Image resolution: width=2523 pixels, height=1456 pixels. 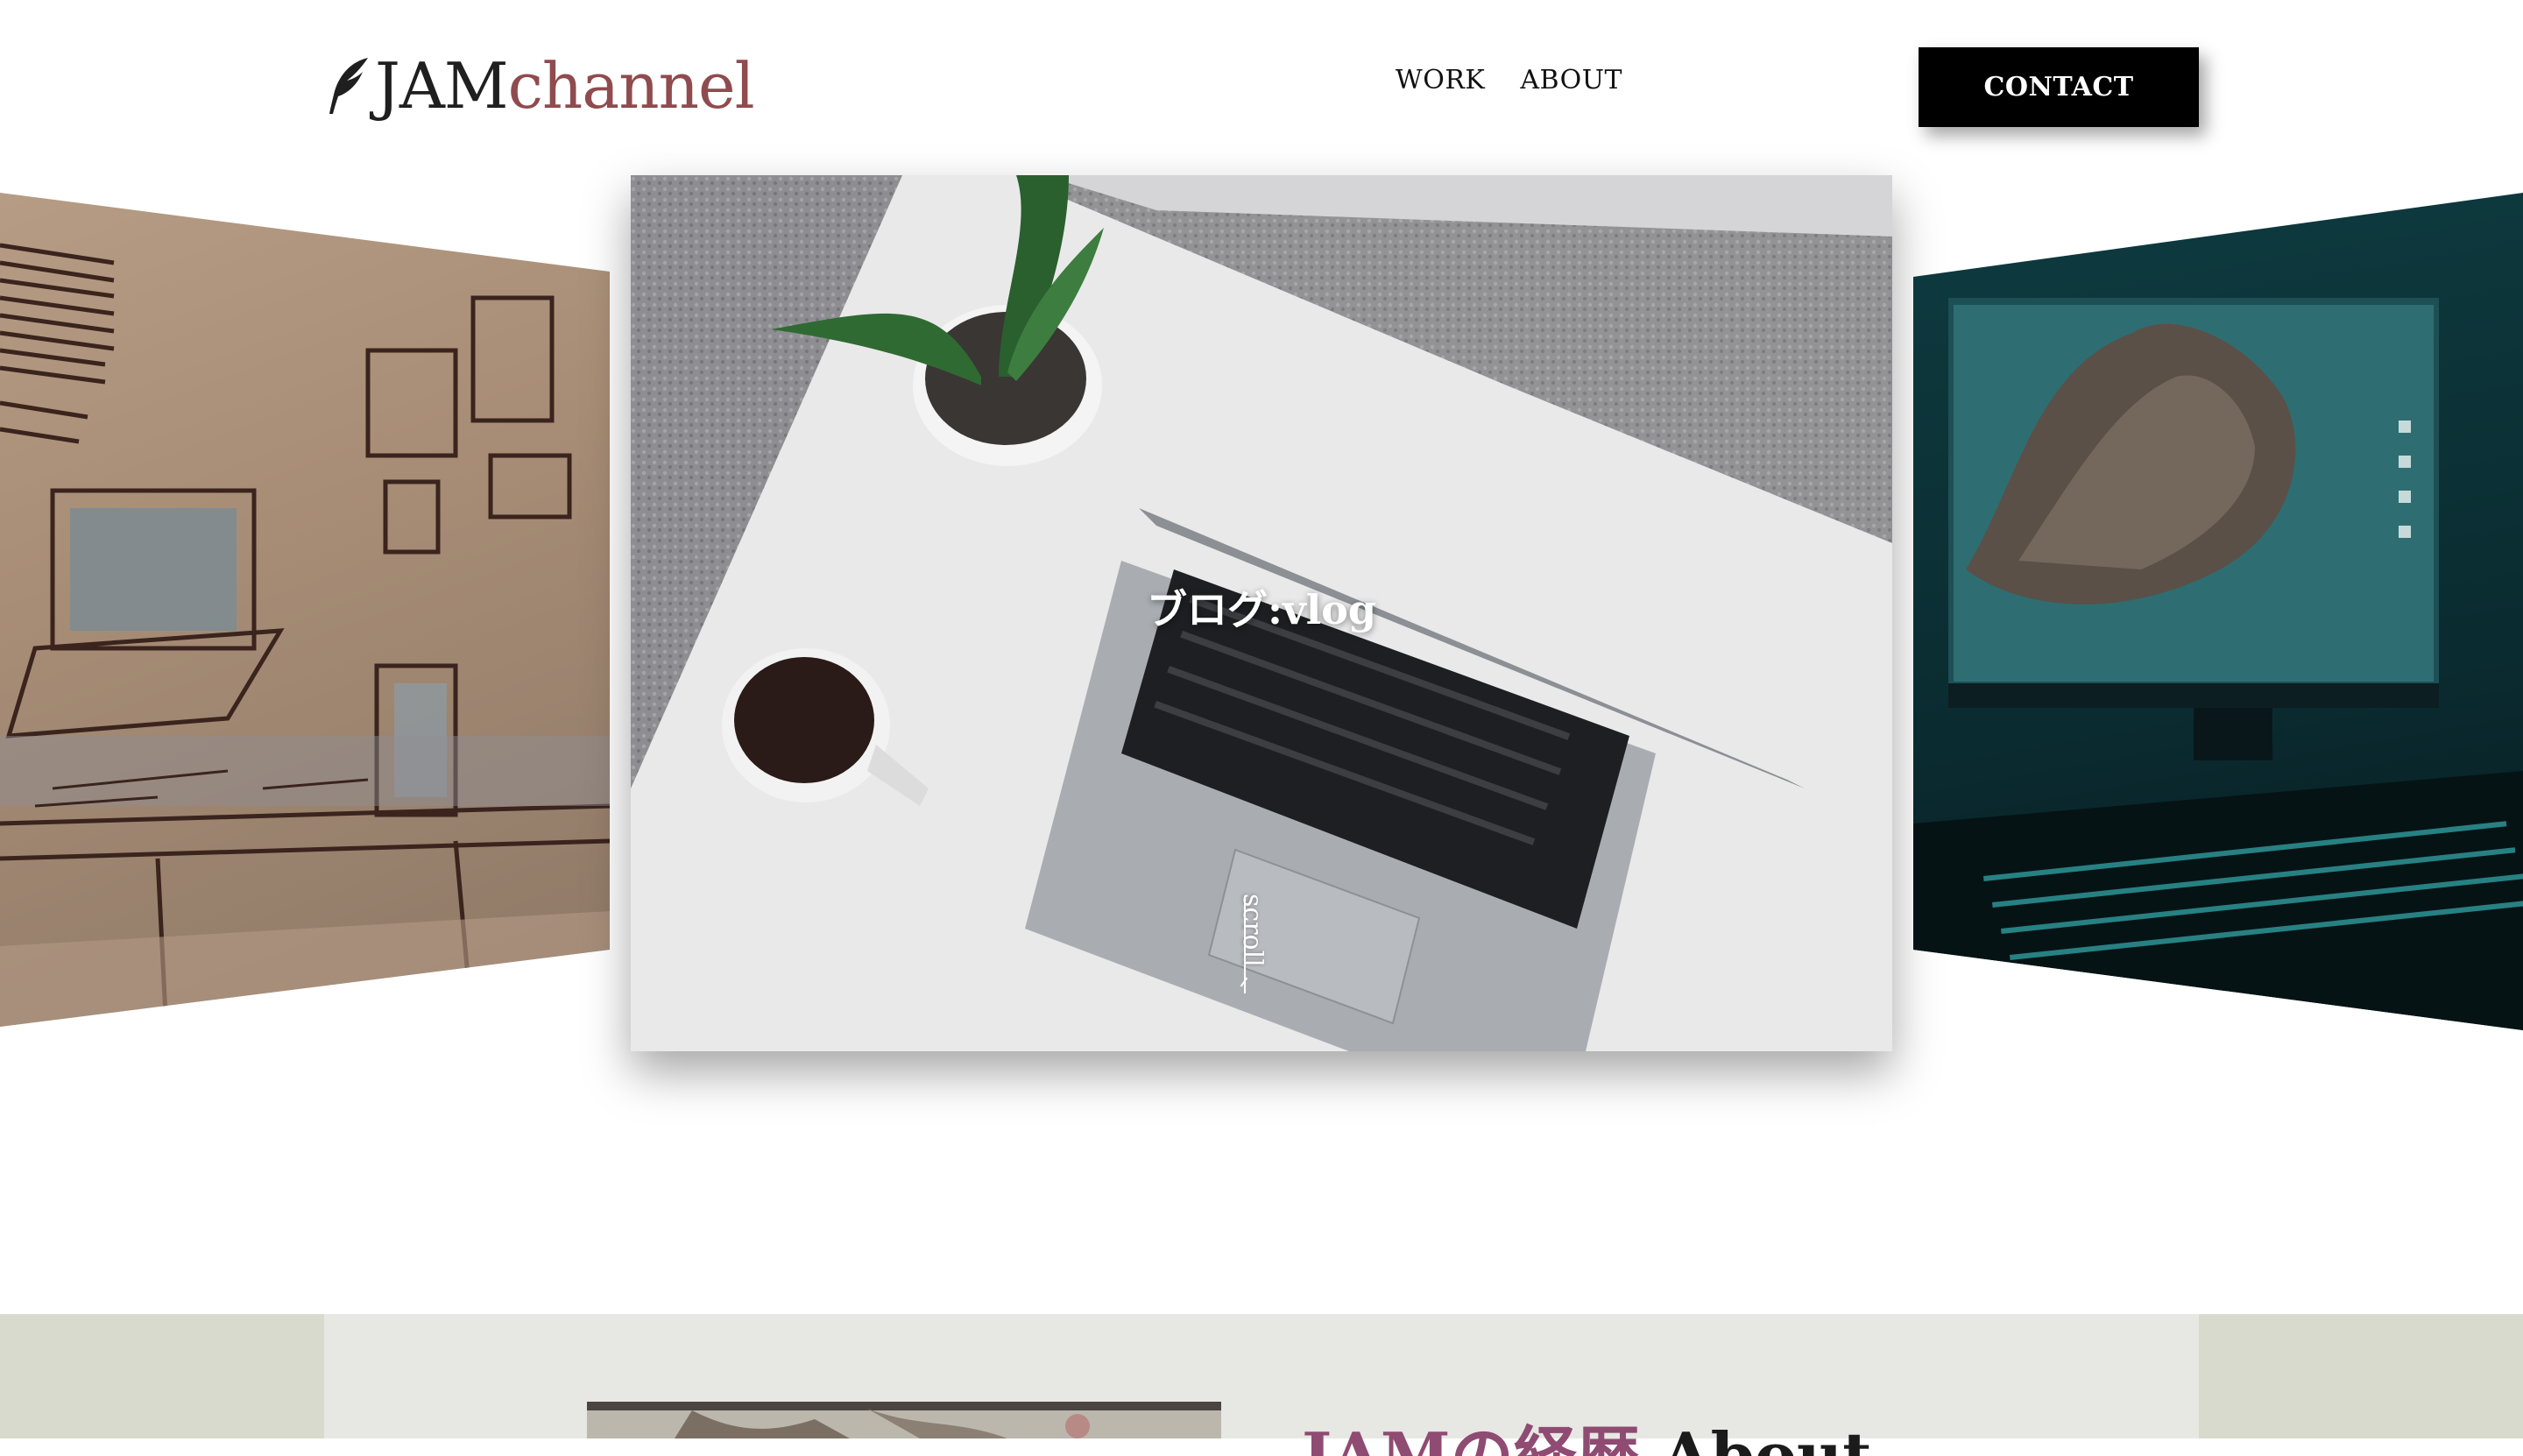 What do you see at coordinates (904, 1420) in the screenshot?
I see `about-image` at bounding box center [904, 1420].